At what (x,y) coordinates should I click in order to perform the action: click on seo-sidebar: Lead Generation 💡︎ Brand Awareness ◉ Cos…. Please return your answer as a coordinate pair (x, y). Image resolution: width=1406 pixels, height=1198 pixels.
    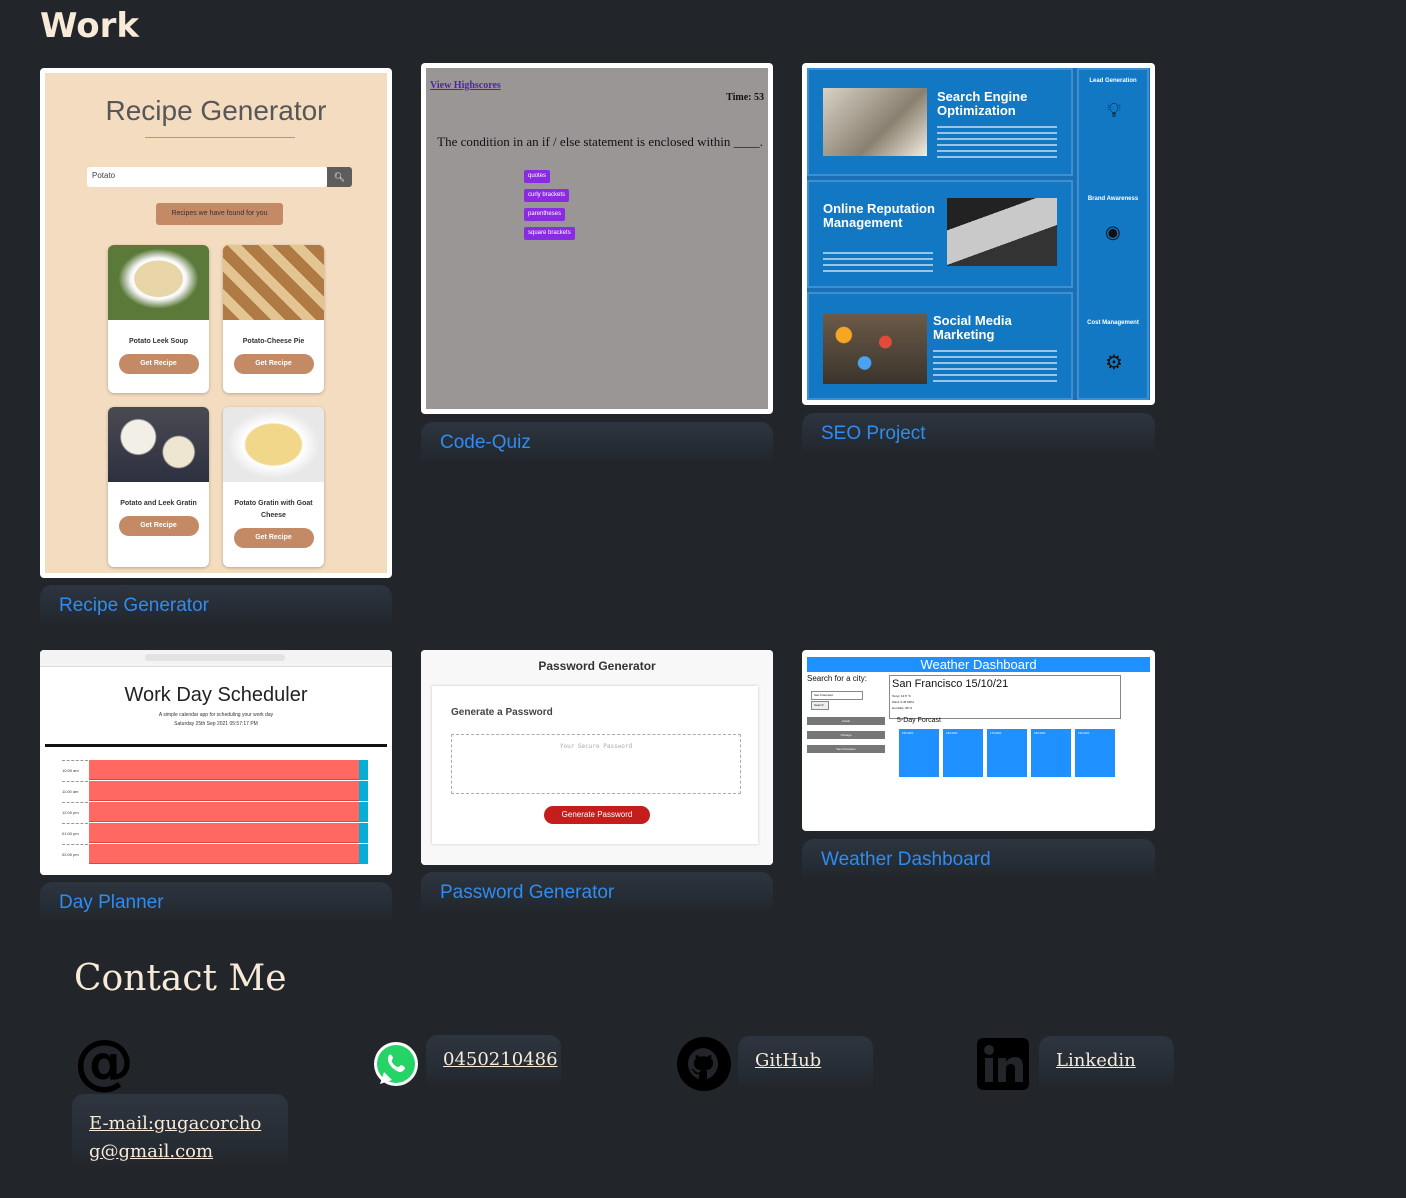
    Looking at the image, I should click on (1113, 234).